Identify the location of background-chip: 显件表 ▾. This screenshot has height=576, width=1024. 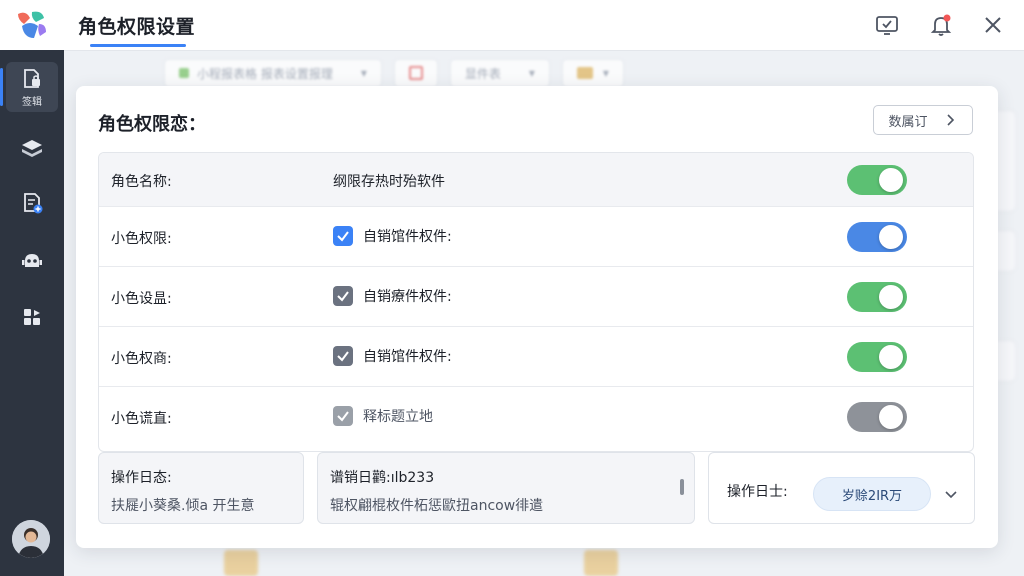
(499, 73).